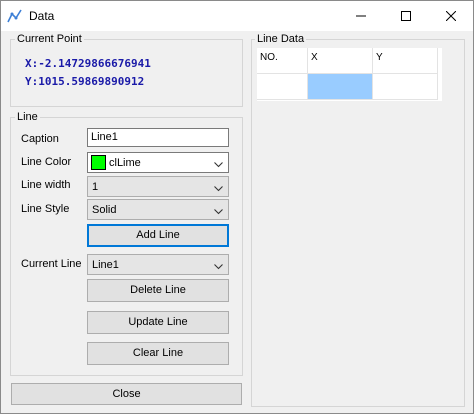 Image resolution: width=474 pixels, height=414 pixels. What do you see at coordinates (104, 210) in the screenshot?
I see `line-style-value: Solid` at bounding box center [104, 210].